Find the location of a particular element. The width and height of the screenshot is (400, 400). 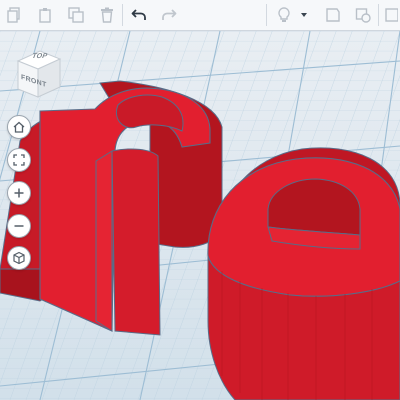

perspective-icon is located at coordinates (19, 258).